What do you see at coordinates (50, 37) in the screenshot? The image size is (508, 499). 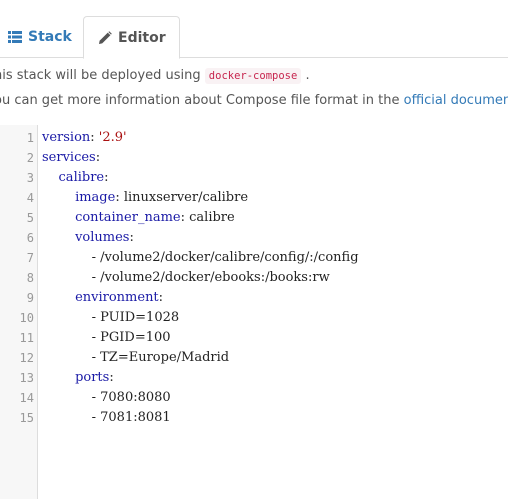 I see `tab-stack-label: Stack` at bounding box center [50, 37].